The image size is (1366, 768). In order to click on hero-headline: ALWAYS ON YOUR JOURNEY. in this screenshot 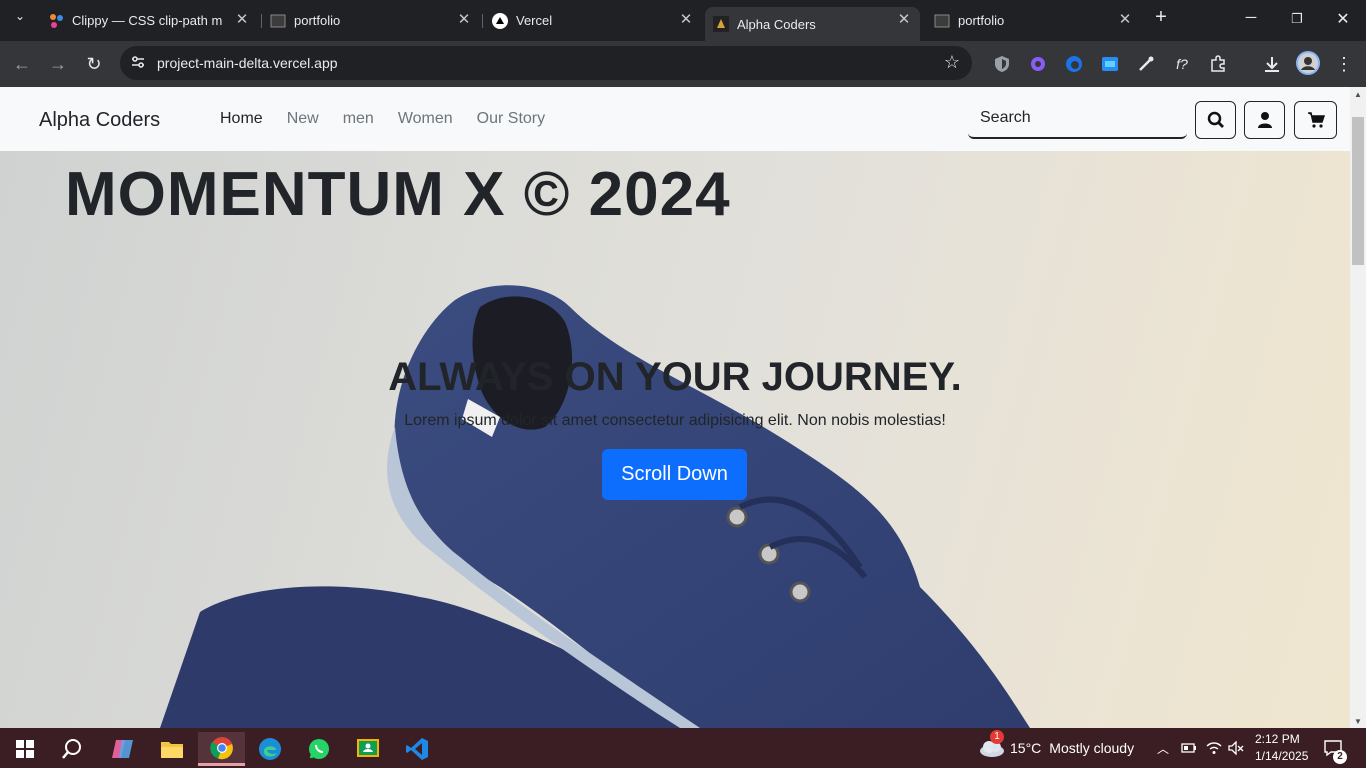, I will do `click(675, 377)`.